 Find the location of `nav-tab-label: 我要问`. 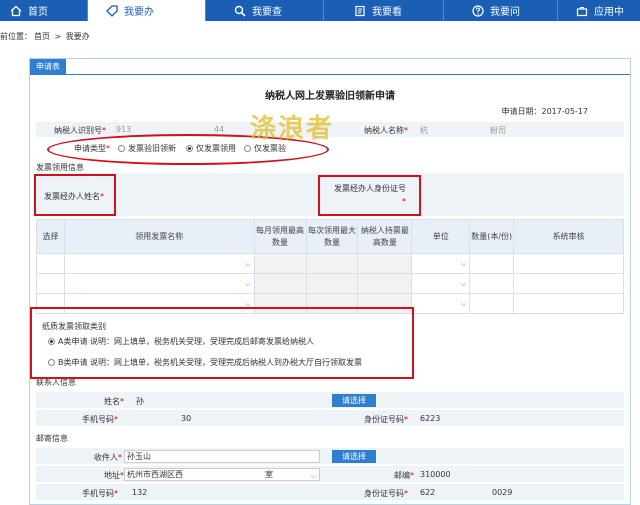

nav-tab-label: 我要问 is located at coordinates (505, 12).